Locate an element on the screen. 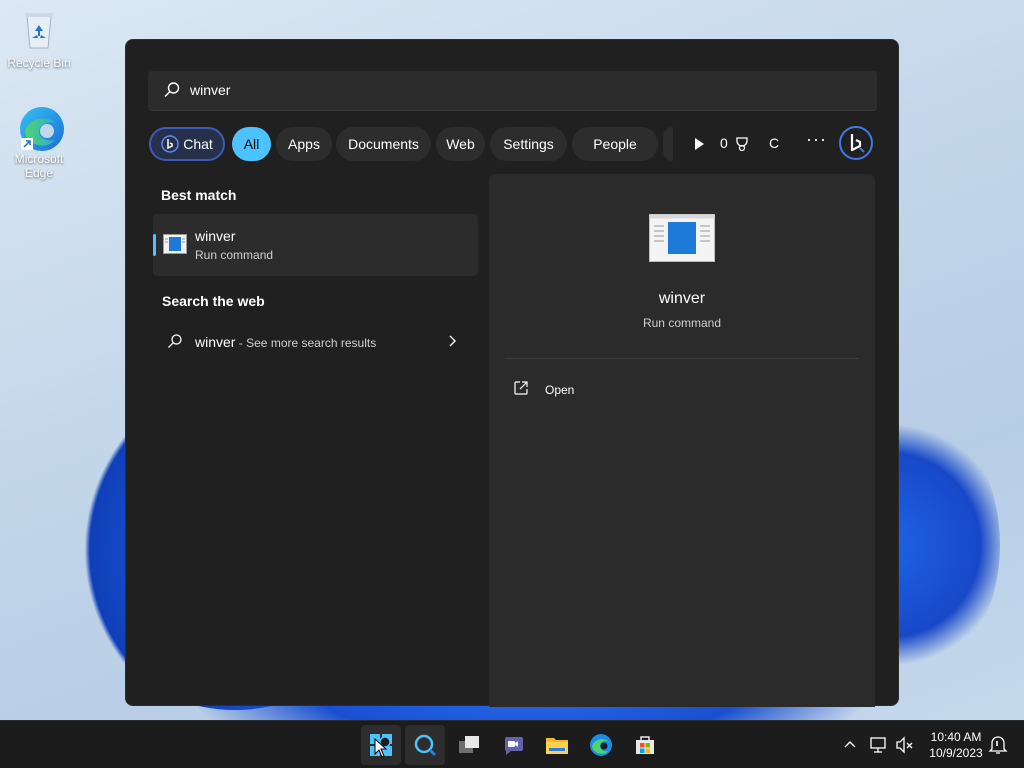  file-explorer-icon is located at coordinates (557, 746).